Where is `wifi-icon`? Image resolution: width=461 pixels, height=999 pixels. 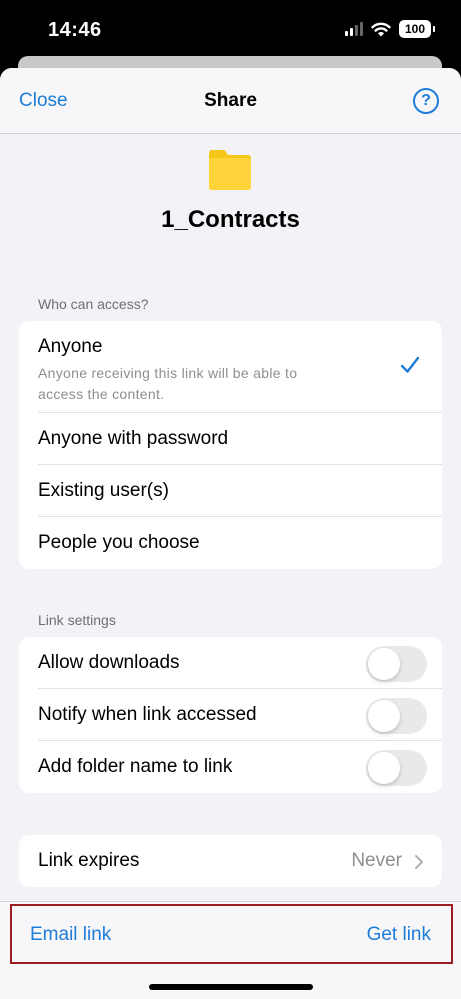
wifi-icon is located at coordinates (381, 29).